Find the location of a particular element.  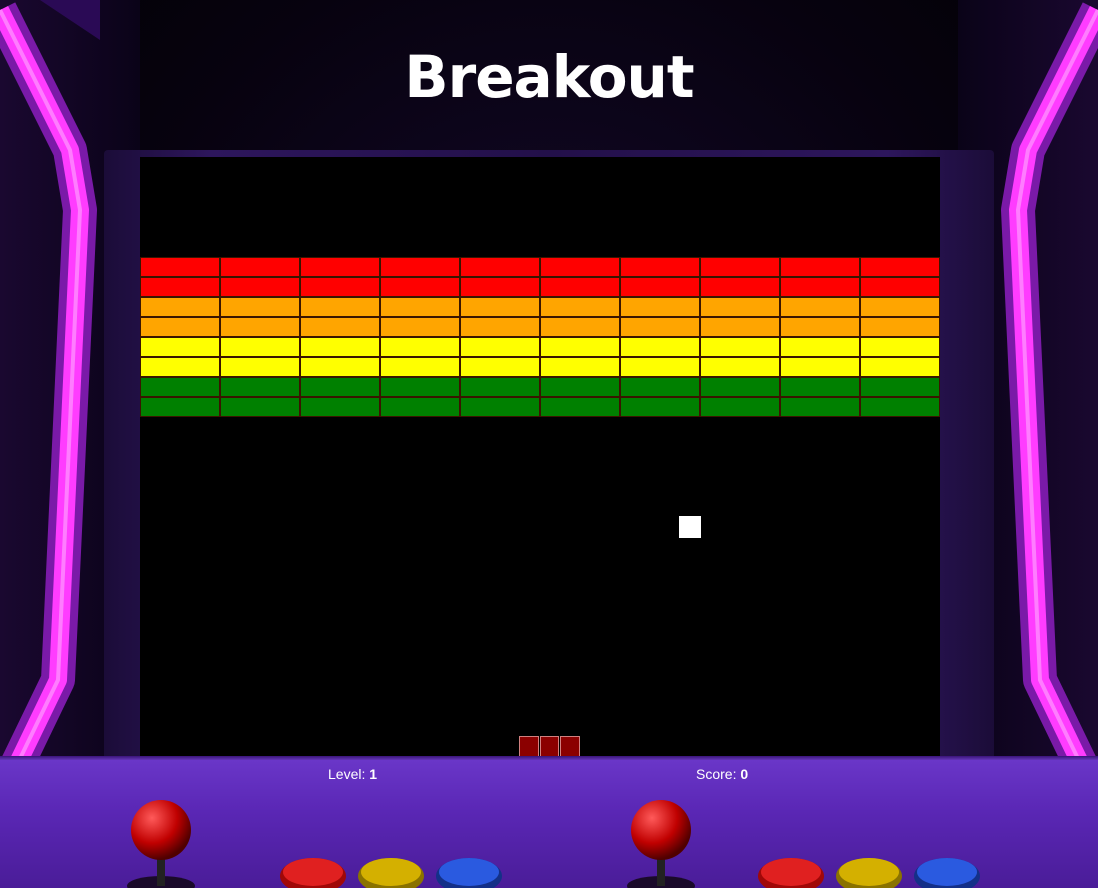

paddle is located at coordinates (550, 746).